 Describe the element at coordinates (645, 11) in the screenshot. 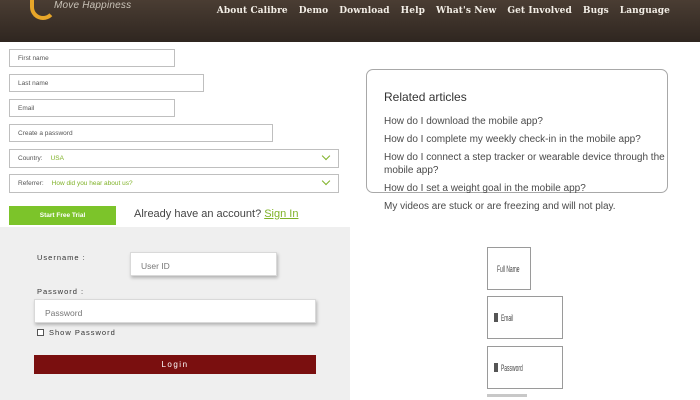

I see `nav-language: Language` at that location.